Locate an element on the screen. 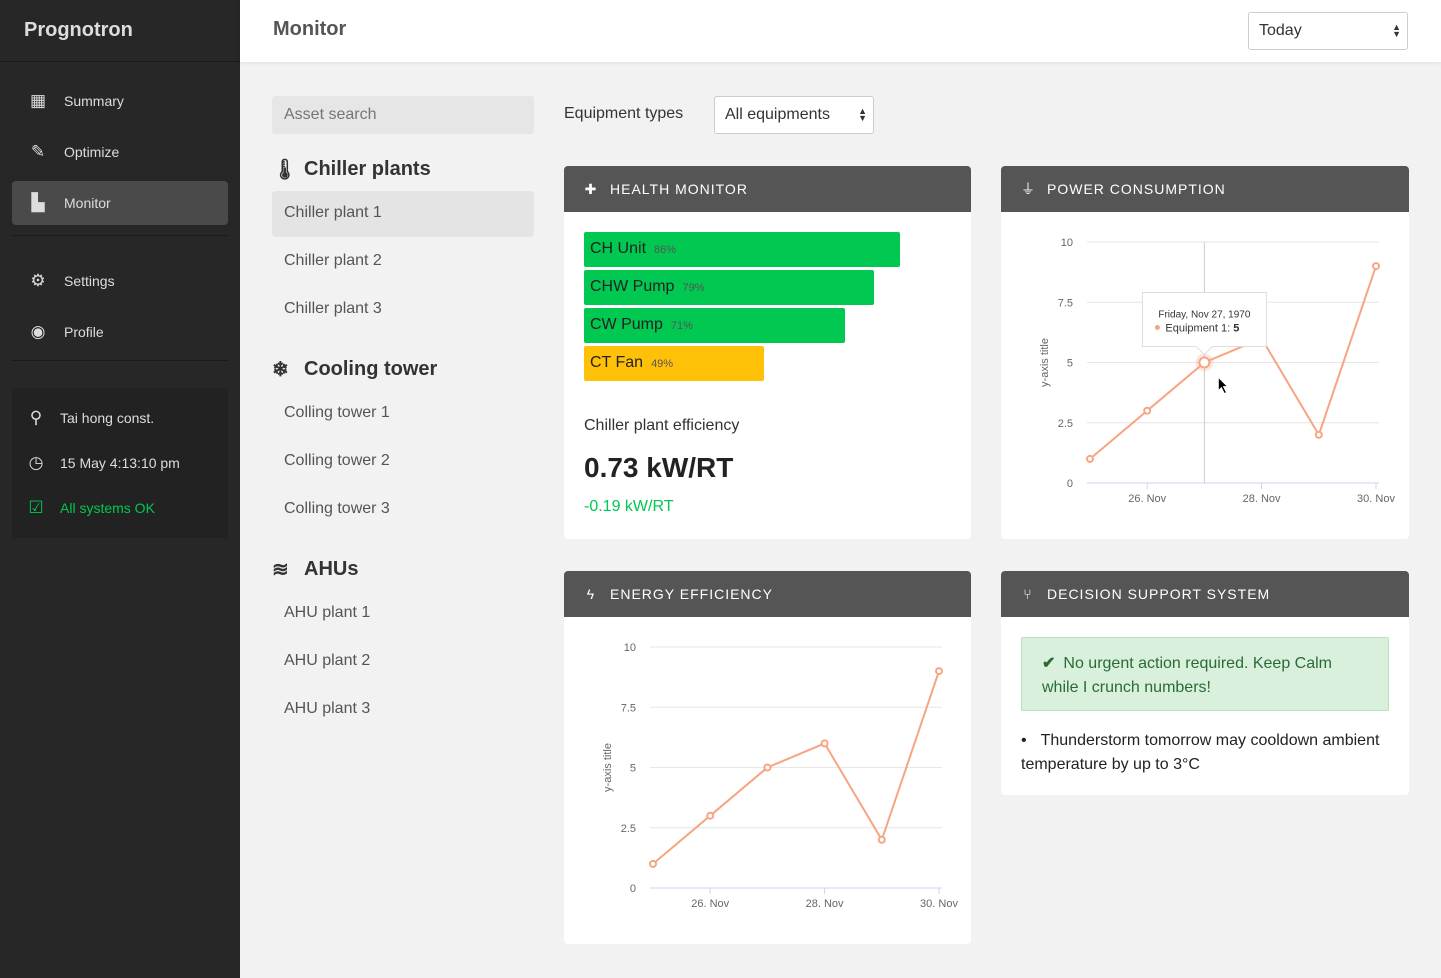 This screenshot has height=978, width=1441. bar-label: CH Unit is located at coordinates (618, 248).